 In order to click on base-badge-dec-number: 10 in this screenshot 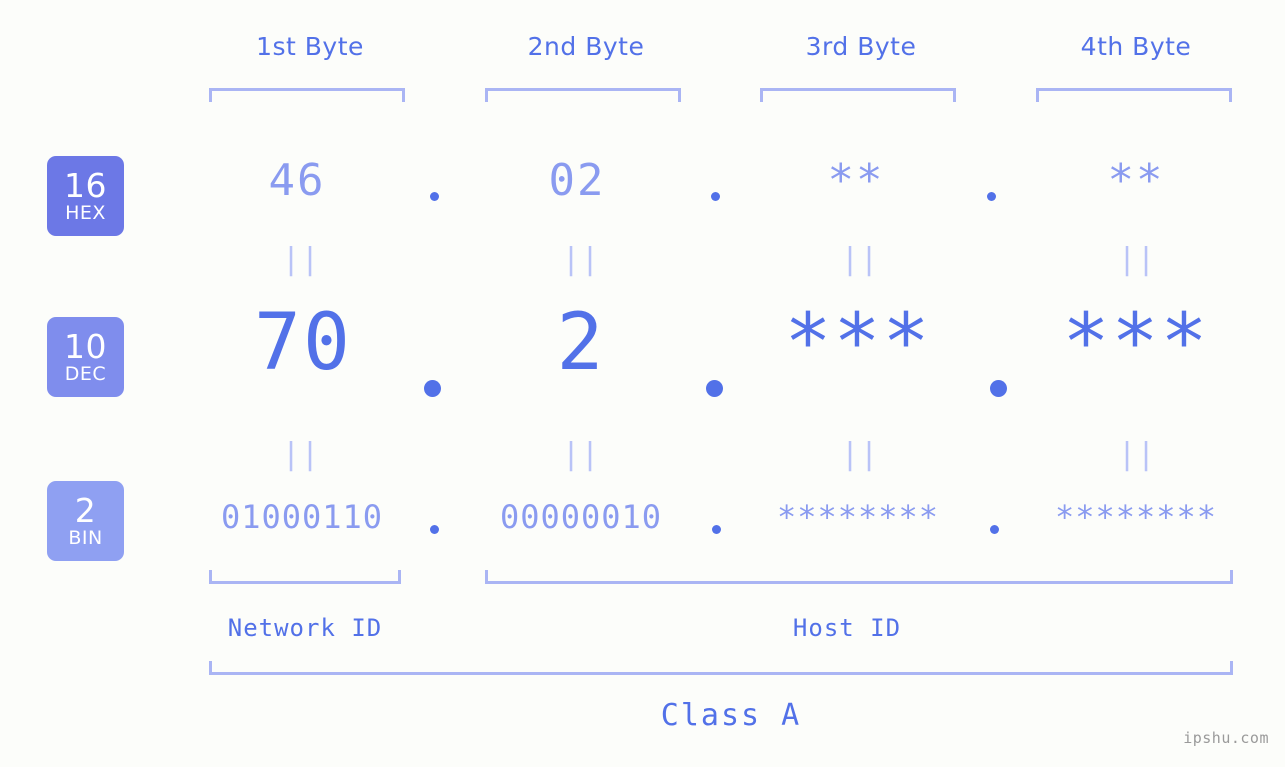, I will do `click(85, 346)`.